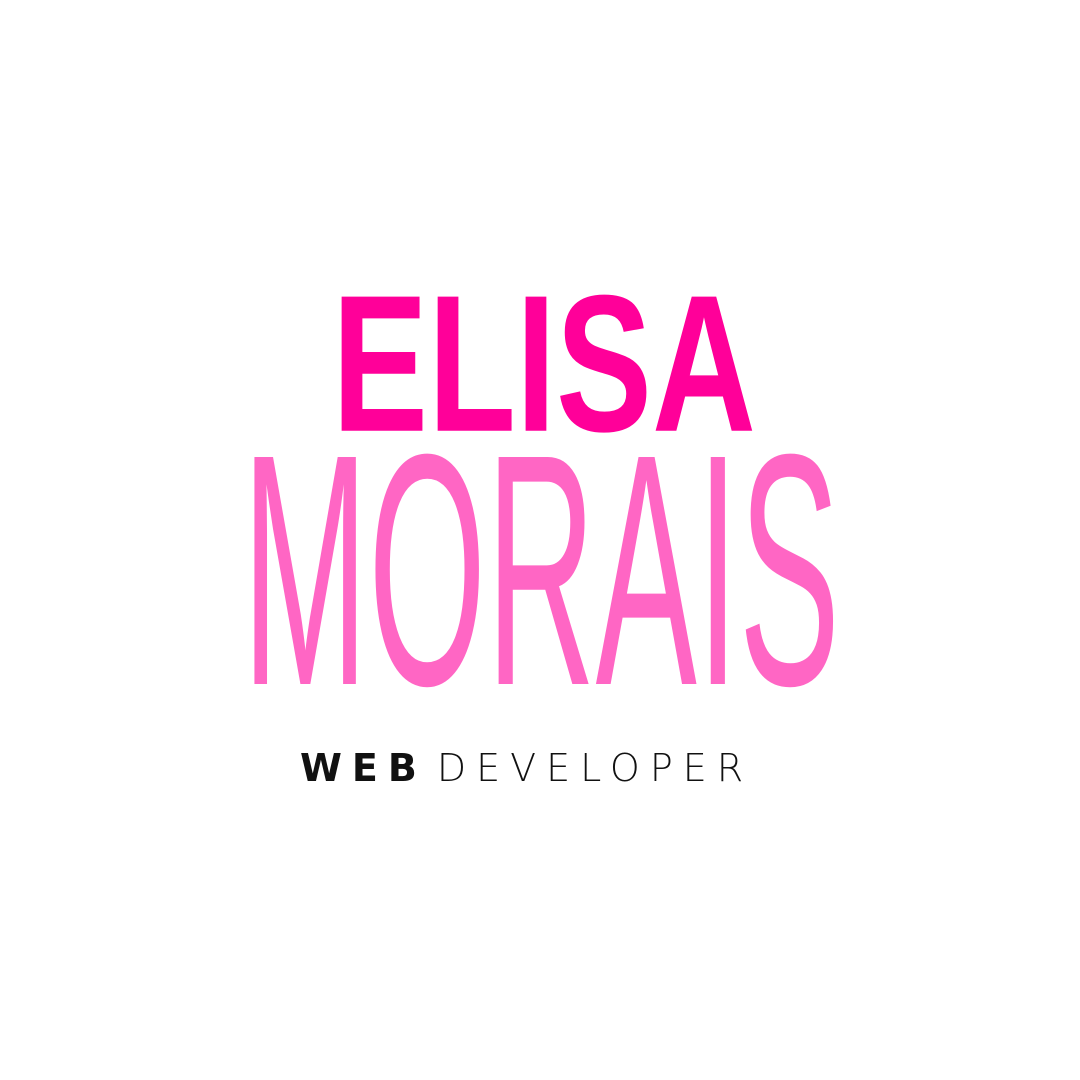 This screenshot has height=1080, width=1080. Describe the element at coordinates (595, 768) in the screenshot. I see `tagline-light: DEVELOPER` at that location.